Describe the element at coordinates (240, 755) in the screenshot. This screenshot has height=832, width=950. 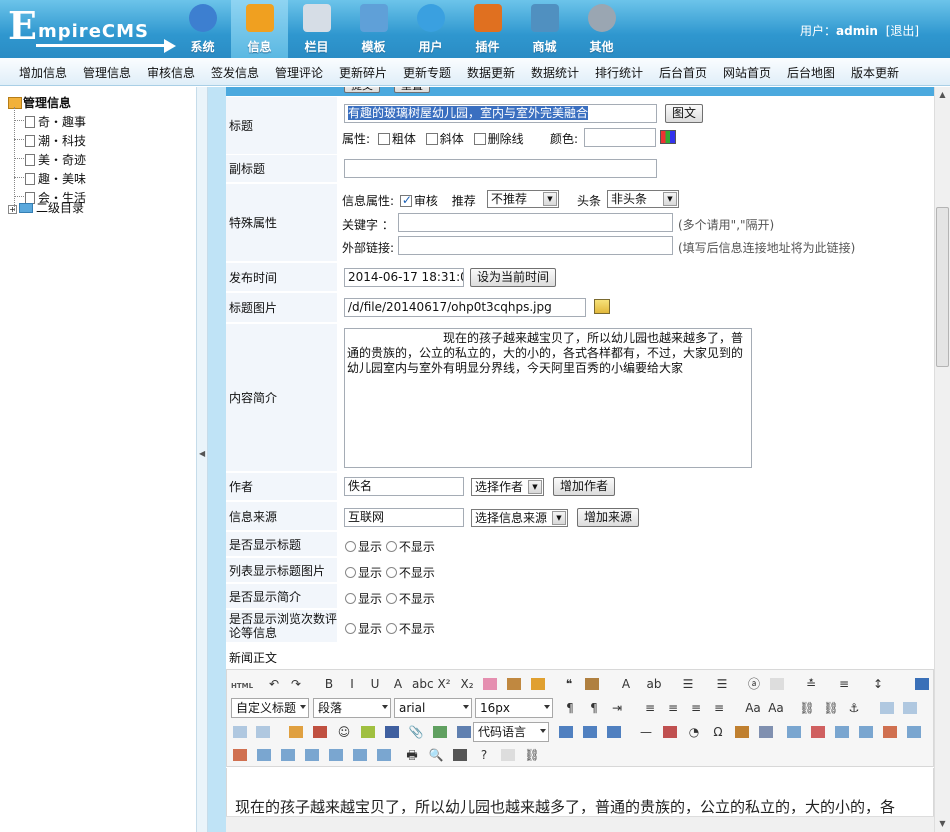
I see `delete-col-icon` at that location.